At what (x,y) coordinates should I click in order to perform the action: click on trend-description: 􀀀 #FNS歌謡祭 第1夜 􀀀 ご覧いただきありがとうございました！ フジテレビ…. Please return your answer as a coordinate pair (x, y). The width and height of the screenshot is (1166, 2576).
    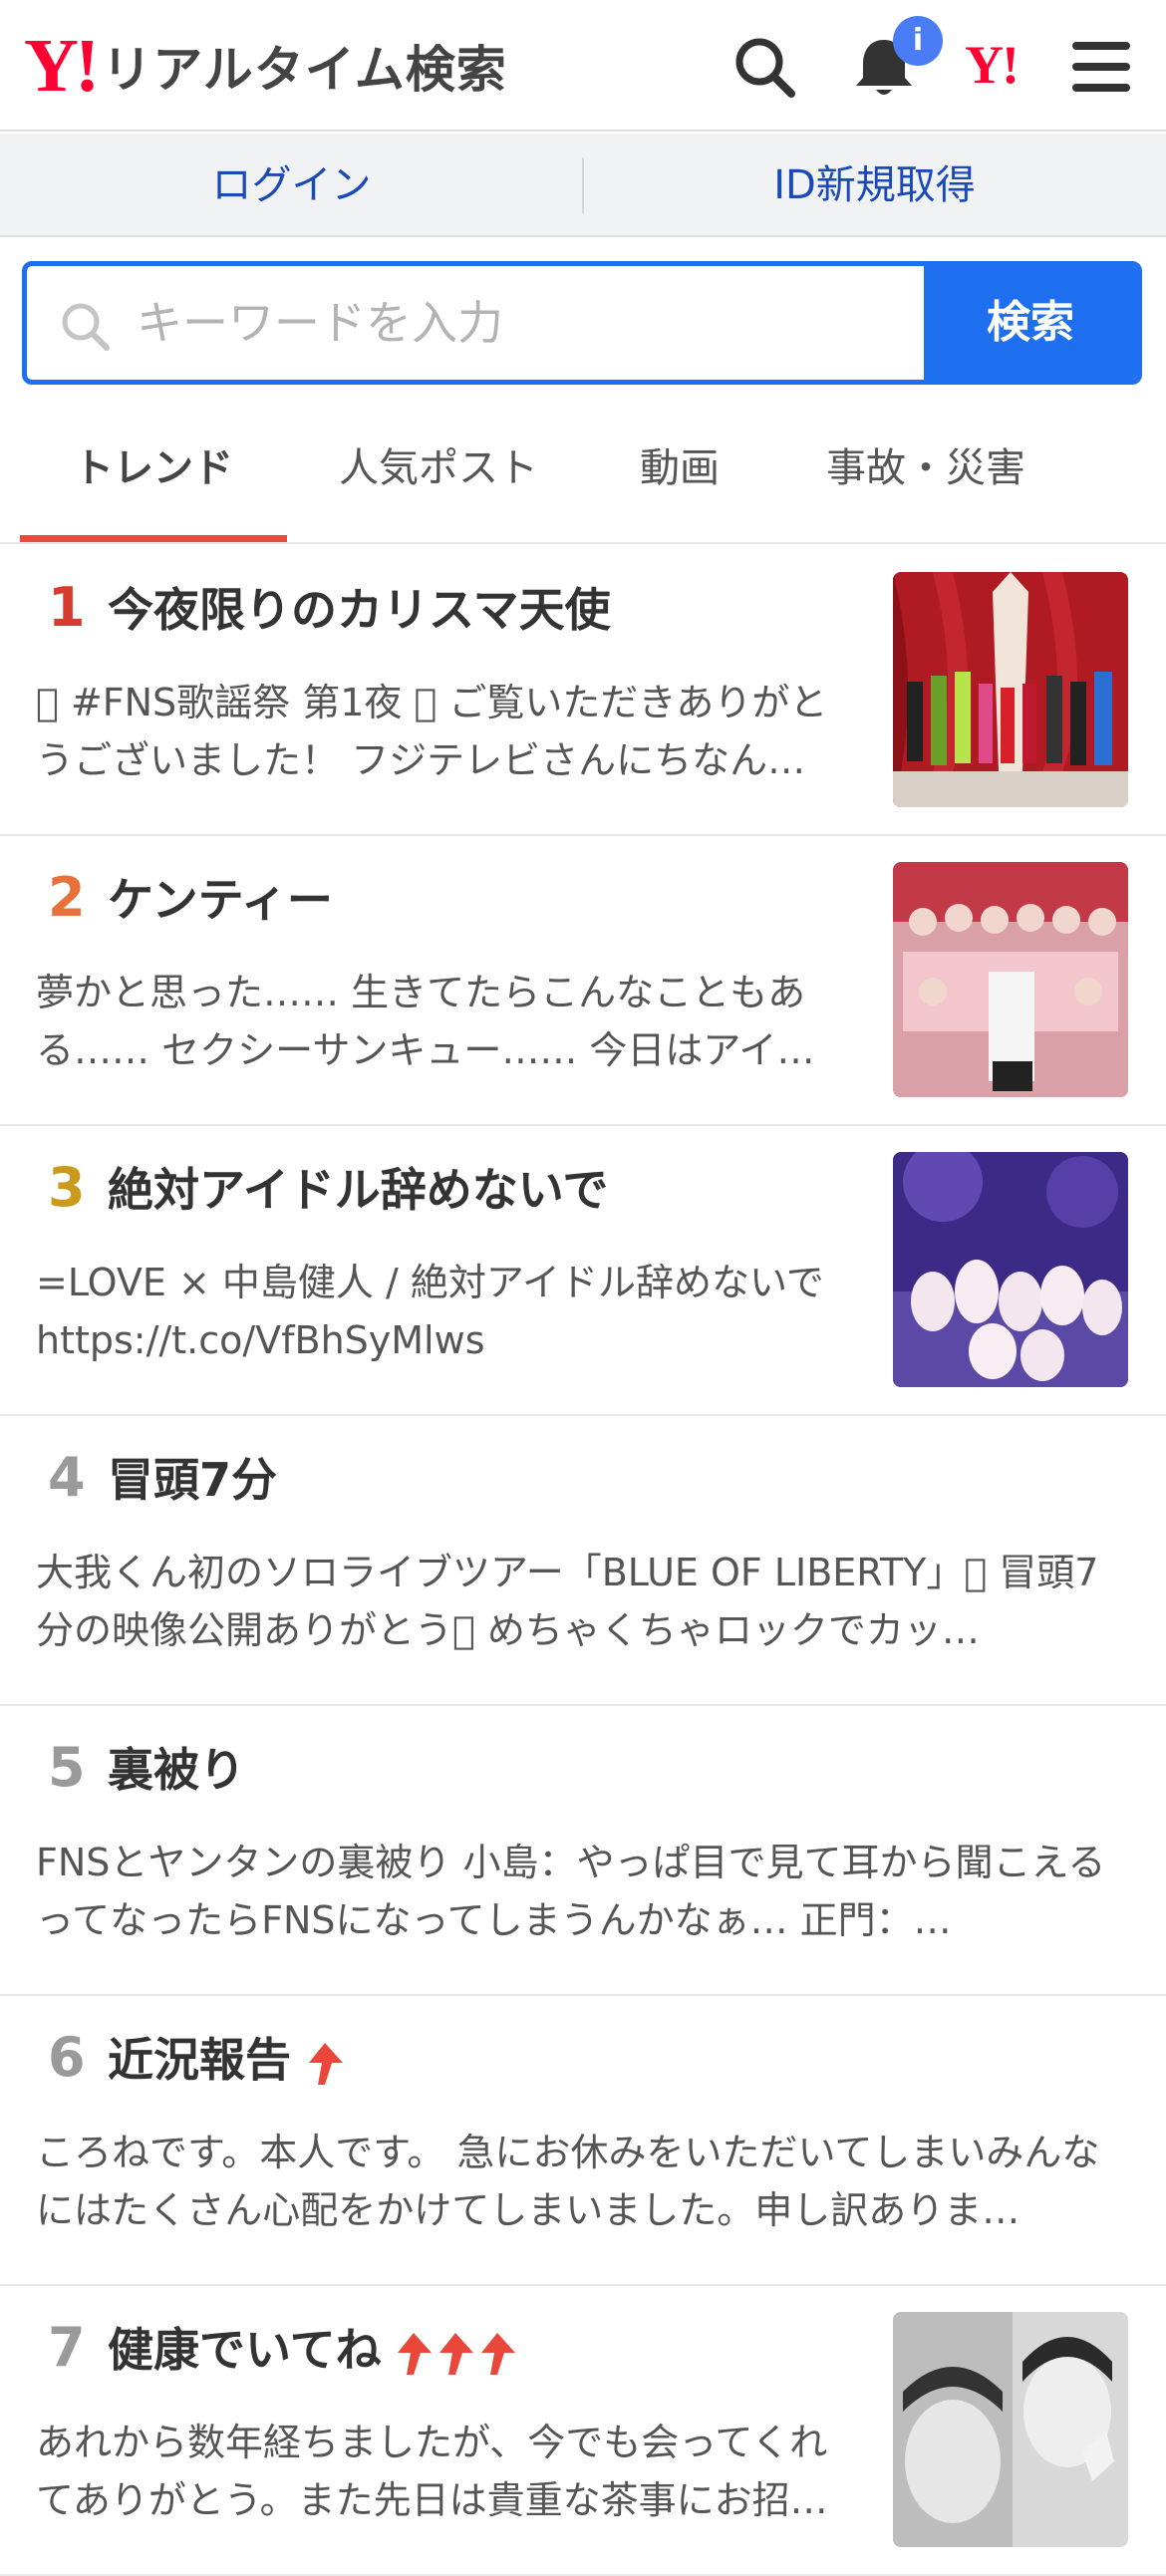
    Looking at the image, I should click on (432, 731).